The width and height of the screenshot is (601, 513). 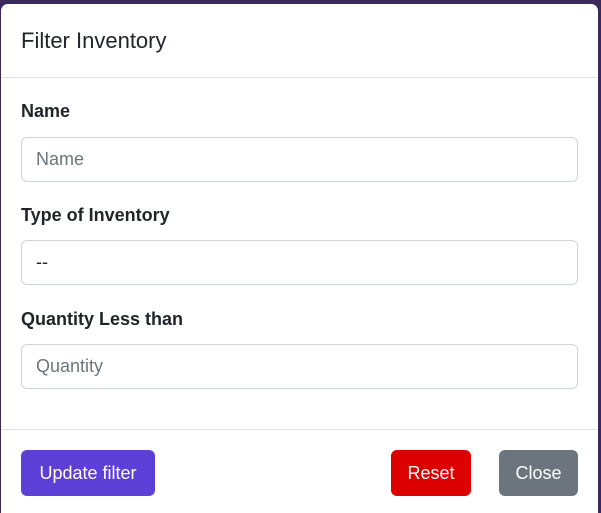 I want to click on quantity-input, so click(x=299, y=366).